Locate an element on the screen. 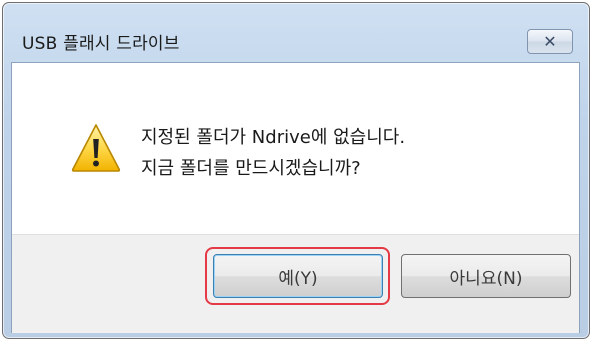 The height and width of the screenshot is (345, 595). dialog-title: USB 플래시 드라이브 is located at coordinates (101, 44).